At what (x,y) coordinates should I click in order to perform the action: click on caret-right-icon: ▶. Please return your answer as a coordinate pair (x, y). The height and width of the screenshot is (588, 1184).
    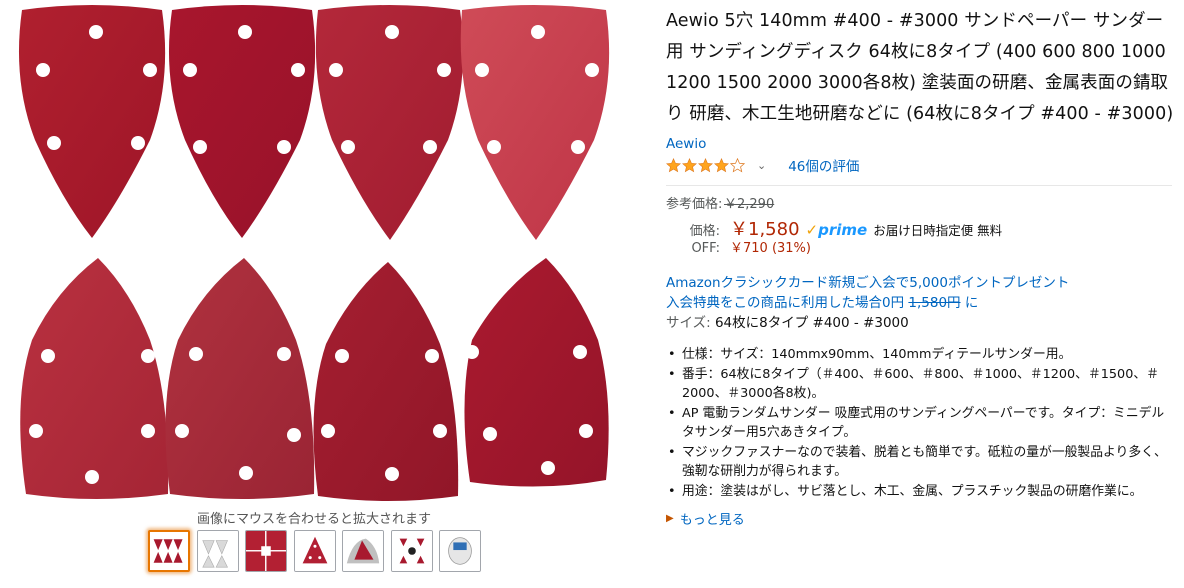
    Looking at the image, I should click on (670, 518).